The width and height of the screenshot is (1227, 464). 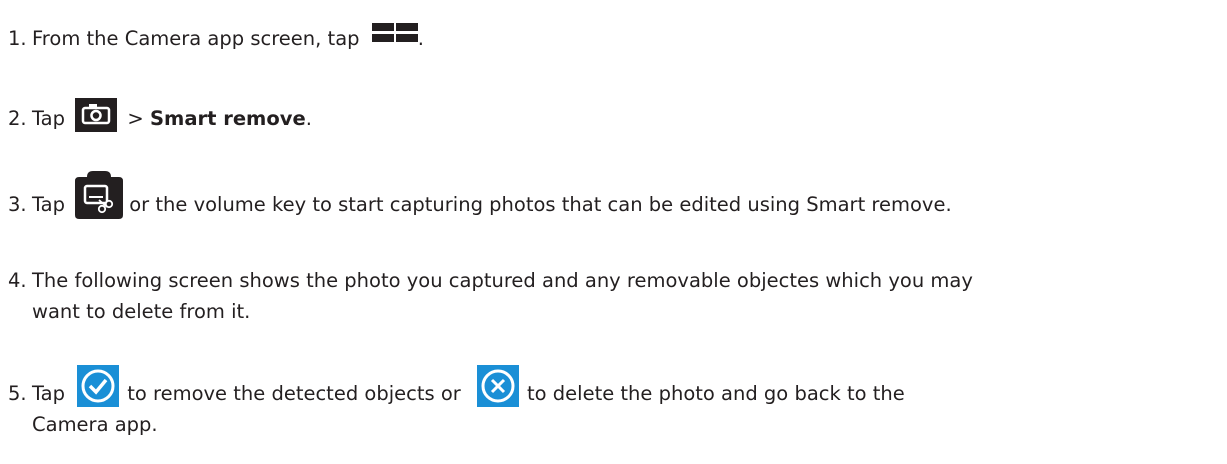 What do you see at coordinates (394, 32) in the screenshot?
I see `grid-icon` at bounding box center [394, 32].